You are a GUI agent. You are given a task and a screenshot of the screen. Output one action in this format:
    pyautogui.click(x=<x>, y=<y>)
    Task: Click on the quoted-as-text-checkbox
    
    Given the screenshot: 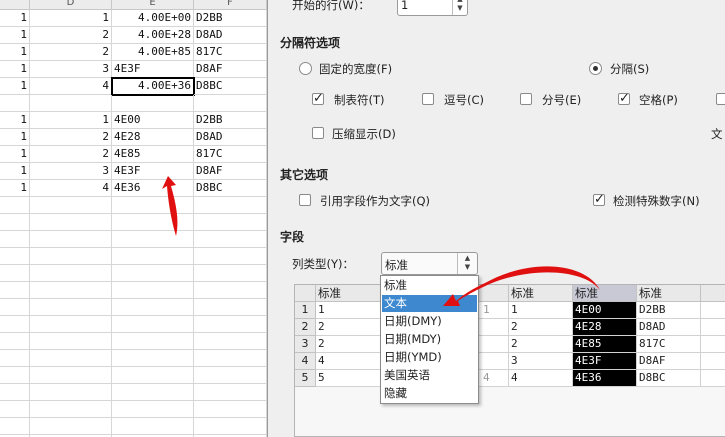 What is the action you would take?
    pyautogui.click(x=305, y=200)
    